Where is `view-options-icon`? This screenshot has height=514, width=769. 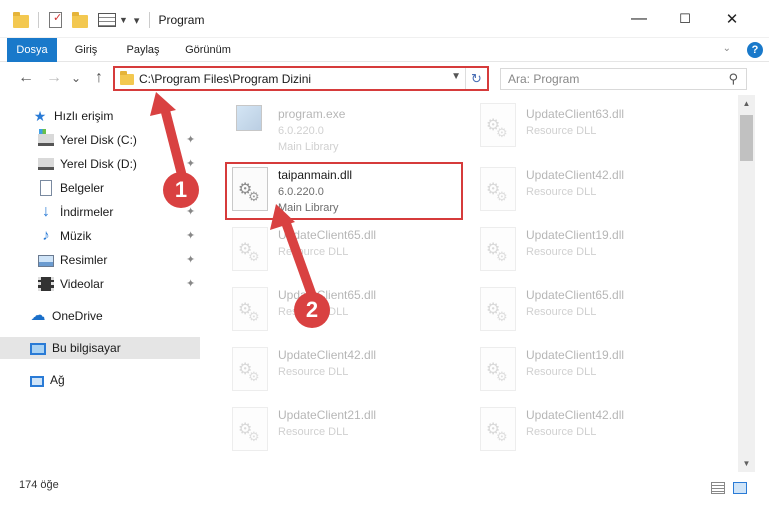 view-options-icon is located at coordinates (107, 20).